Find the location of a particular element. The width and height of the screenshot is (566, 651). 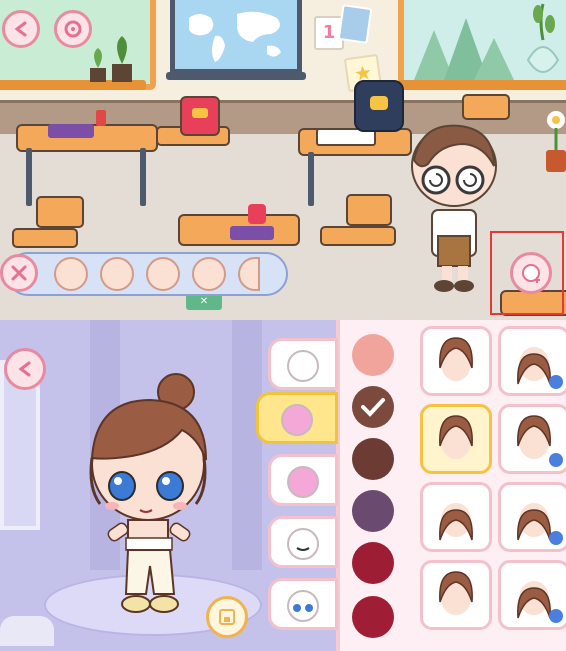

gear-icon is located at coordinates (73, 29).